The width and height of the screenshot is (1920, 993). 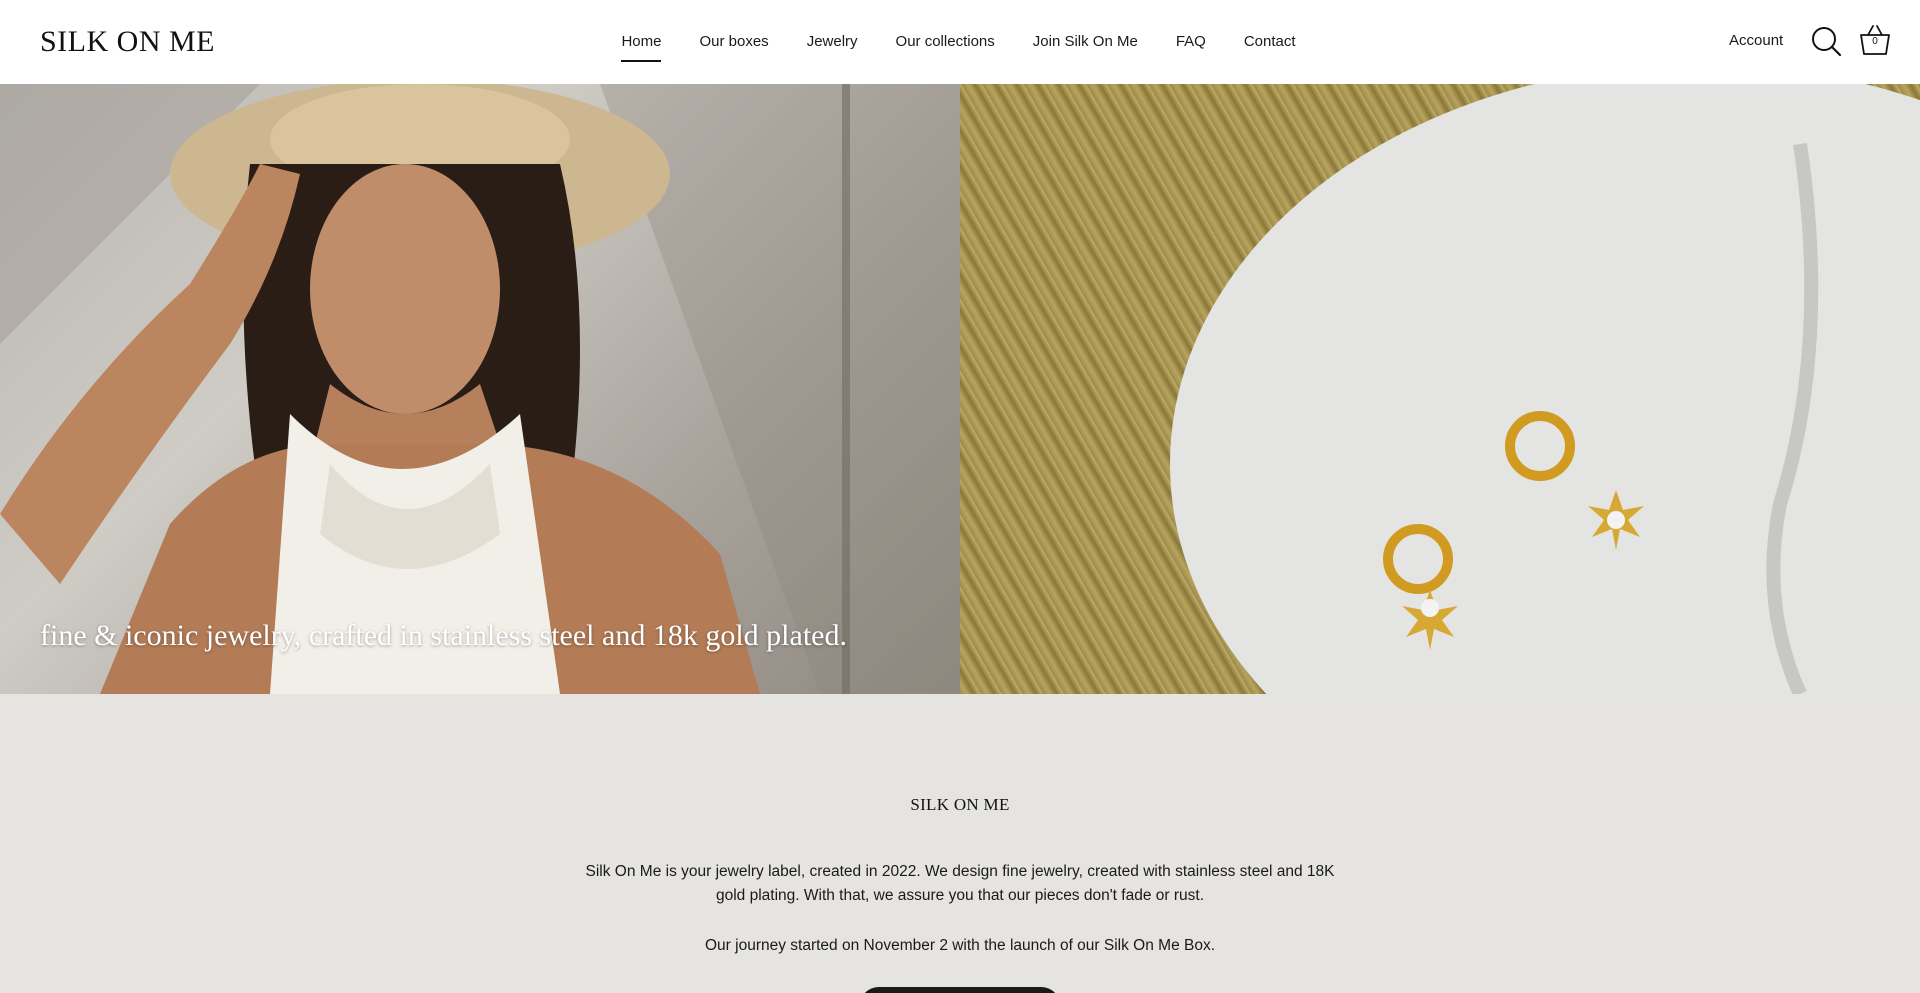 What do you see at coordinates (1270, 42) in the screenshot?
I see `nav-item-contact: Contact` at bounding box center [1270, 42].